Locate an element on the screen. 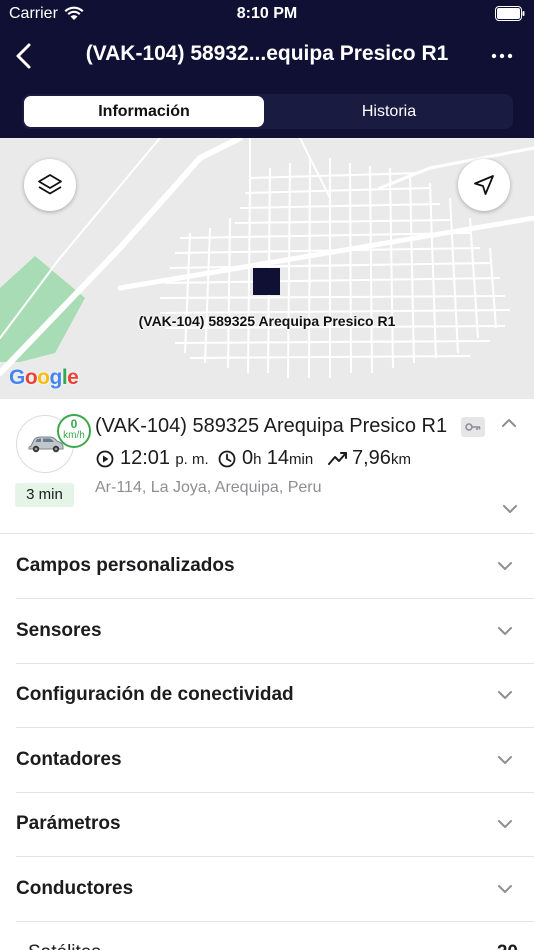 The image size is (534, 950). section-campos-personalizados: Campos personalizados is located at coordinates (275, 566).